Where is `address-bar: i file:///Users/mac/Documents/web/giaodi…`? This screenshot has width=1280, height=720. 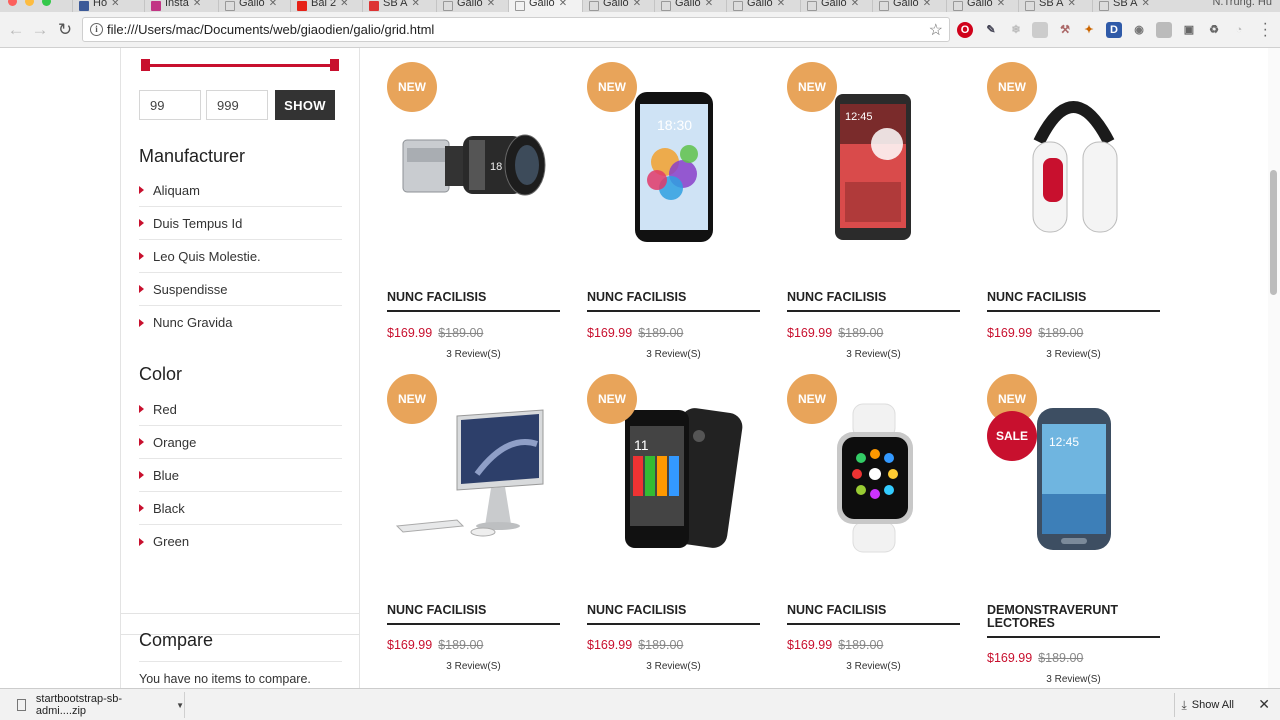
address-bar: i file:///Users/mac/Documents/web/giaodi… is located at coordinates (516, 29).